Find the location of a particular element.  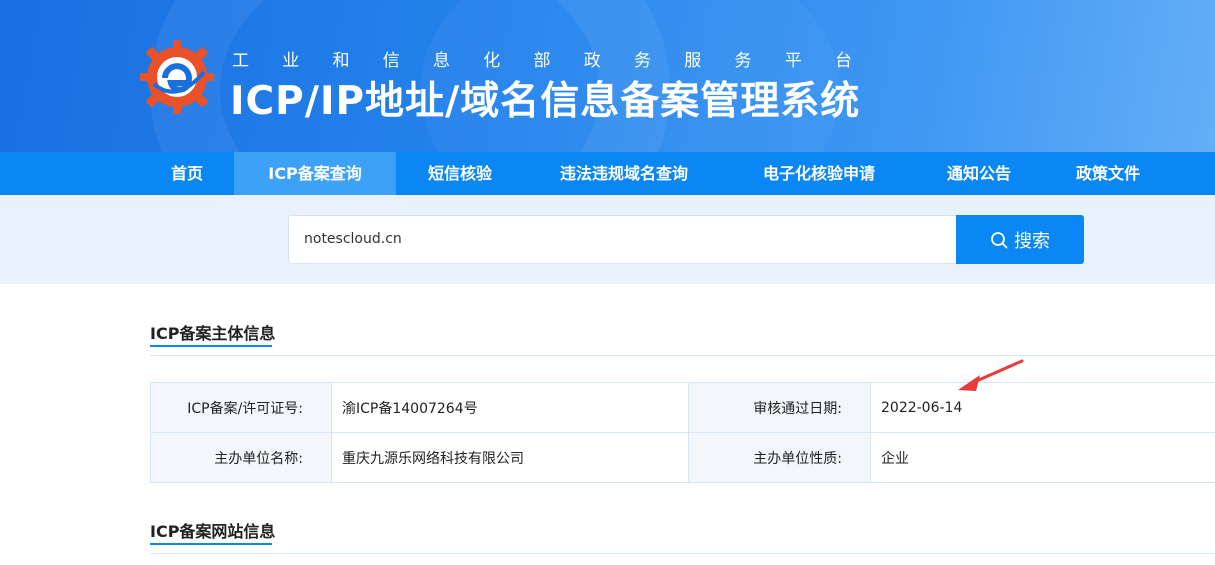

miit-logo-icon is located at coordinates (177, 77).